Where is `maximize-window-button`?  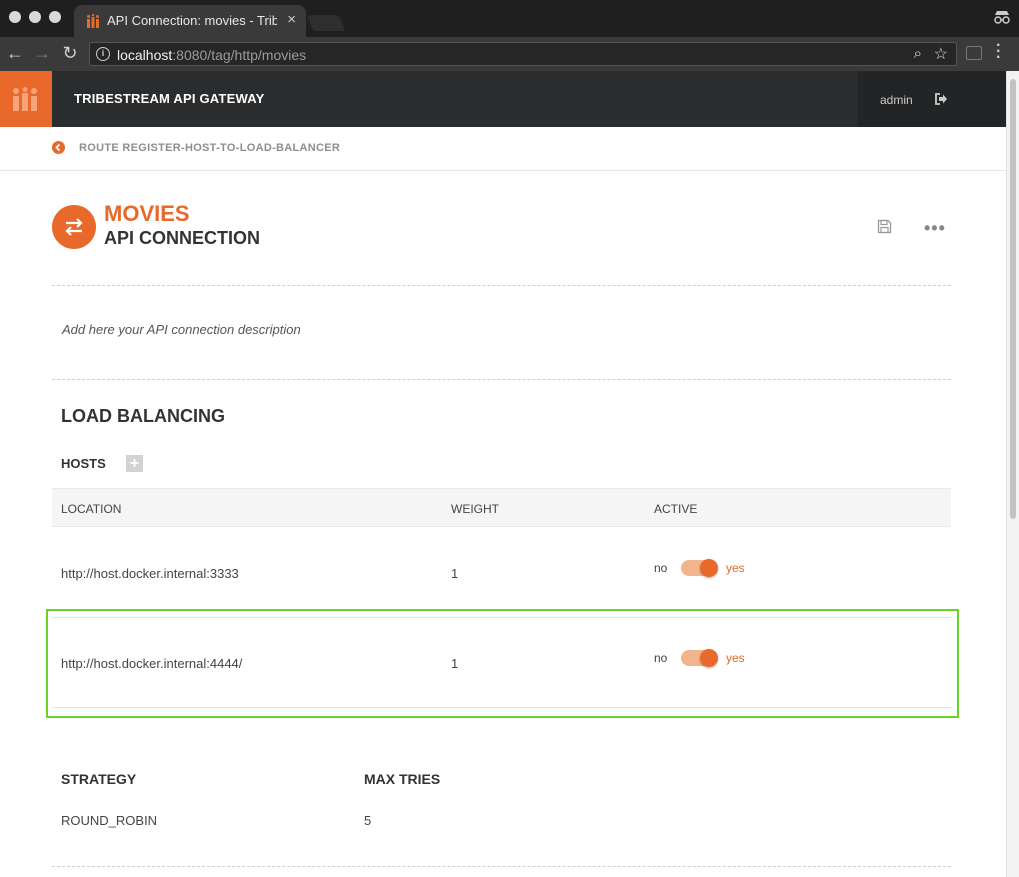
maximize-window-button is located at coordinates (55, 17).